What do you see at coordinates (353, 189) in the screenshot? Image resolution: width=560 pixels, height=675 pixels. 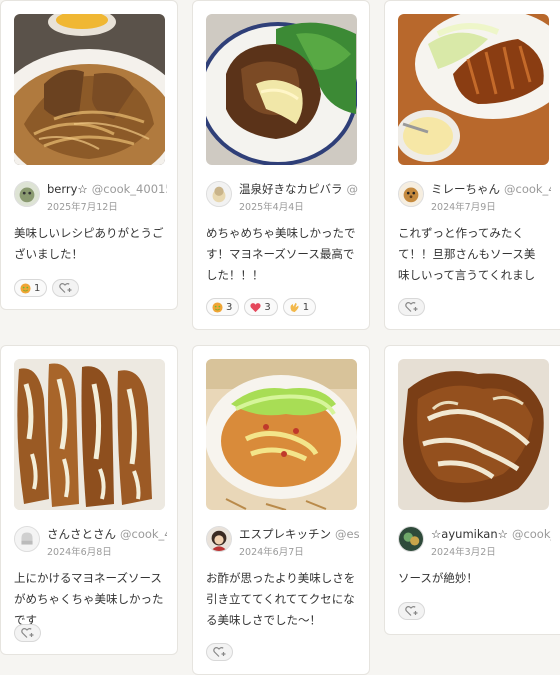 I see `author-handle: @kapibara` at bounding box center [353, 189].